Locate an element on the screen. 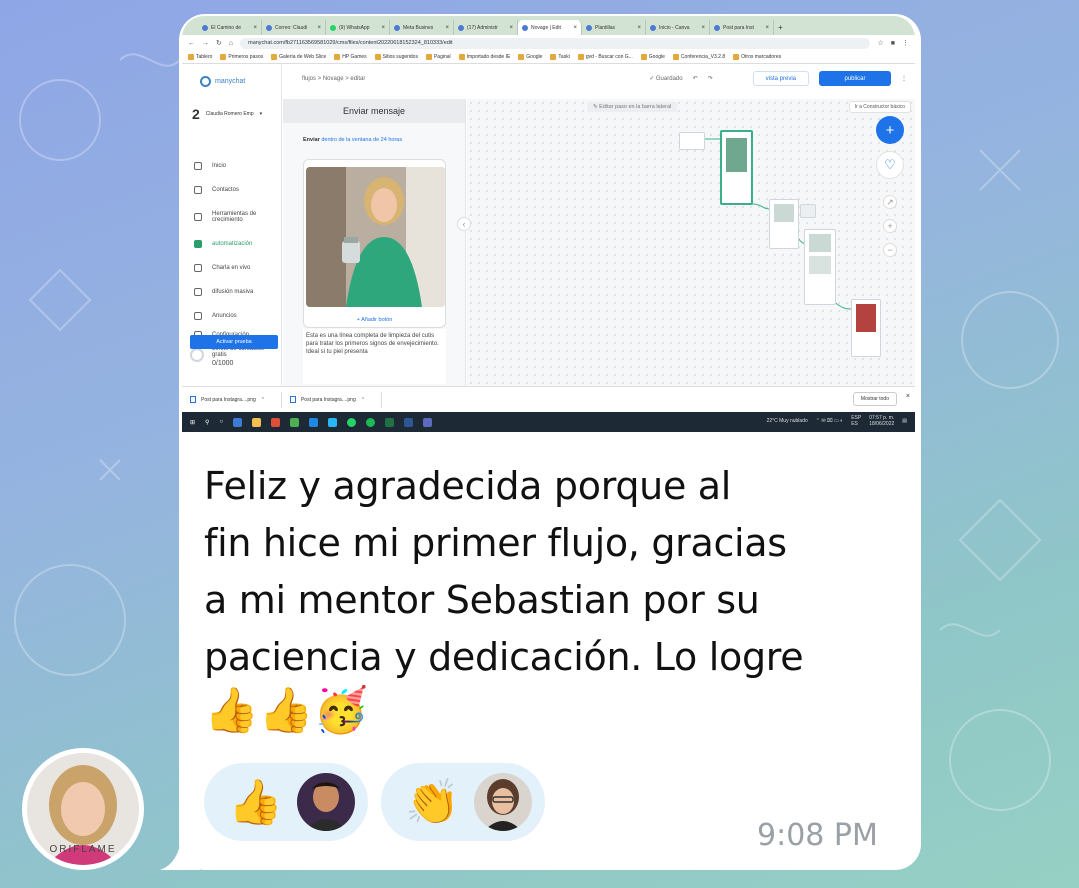  more-icon: ⋮ is located at coordinates (904, 78).